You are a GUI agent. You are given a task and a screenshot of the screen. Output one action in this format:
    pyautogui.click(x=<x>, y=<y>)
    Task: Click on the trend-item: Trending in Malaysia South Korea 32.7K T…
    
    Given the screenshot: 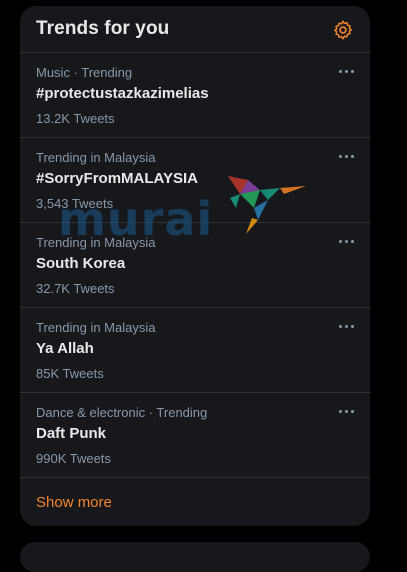 What is the action you would take?
    pyautogui.click(x=195, y=265)
    